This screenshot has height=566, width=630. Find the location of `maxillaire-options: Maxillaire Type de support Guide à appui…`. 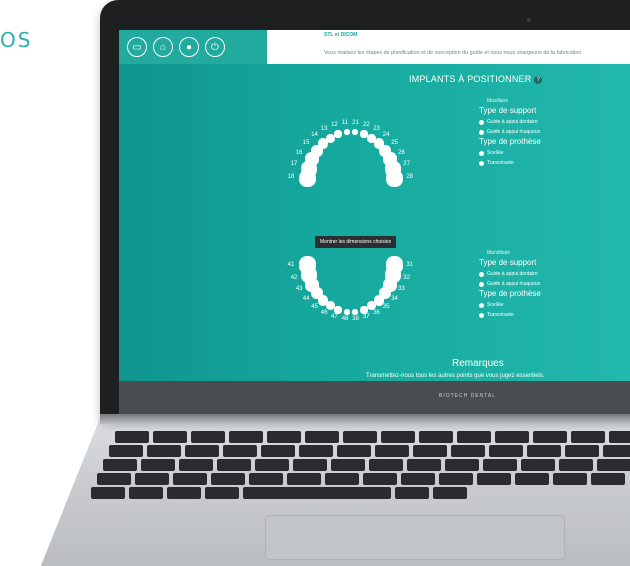

maxillaire-options: Maxillaire Type de support Guide à appui… is located at coordinates (510, 132).